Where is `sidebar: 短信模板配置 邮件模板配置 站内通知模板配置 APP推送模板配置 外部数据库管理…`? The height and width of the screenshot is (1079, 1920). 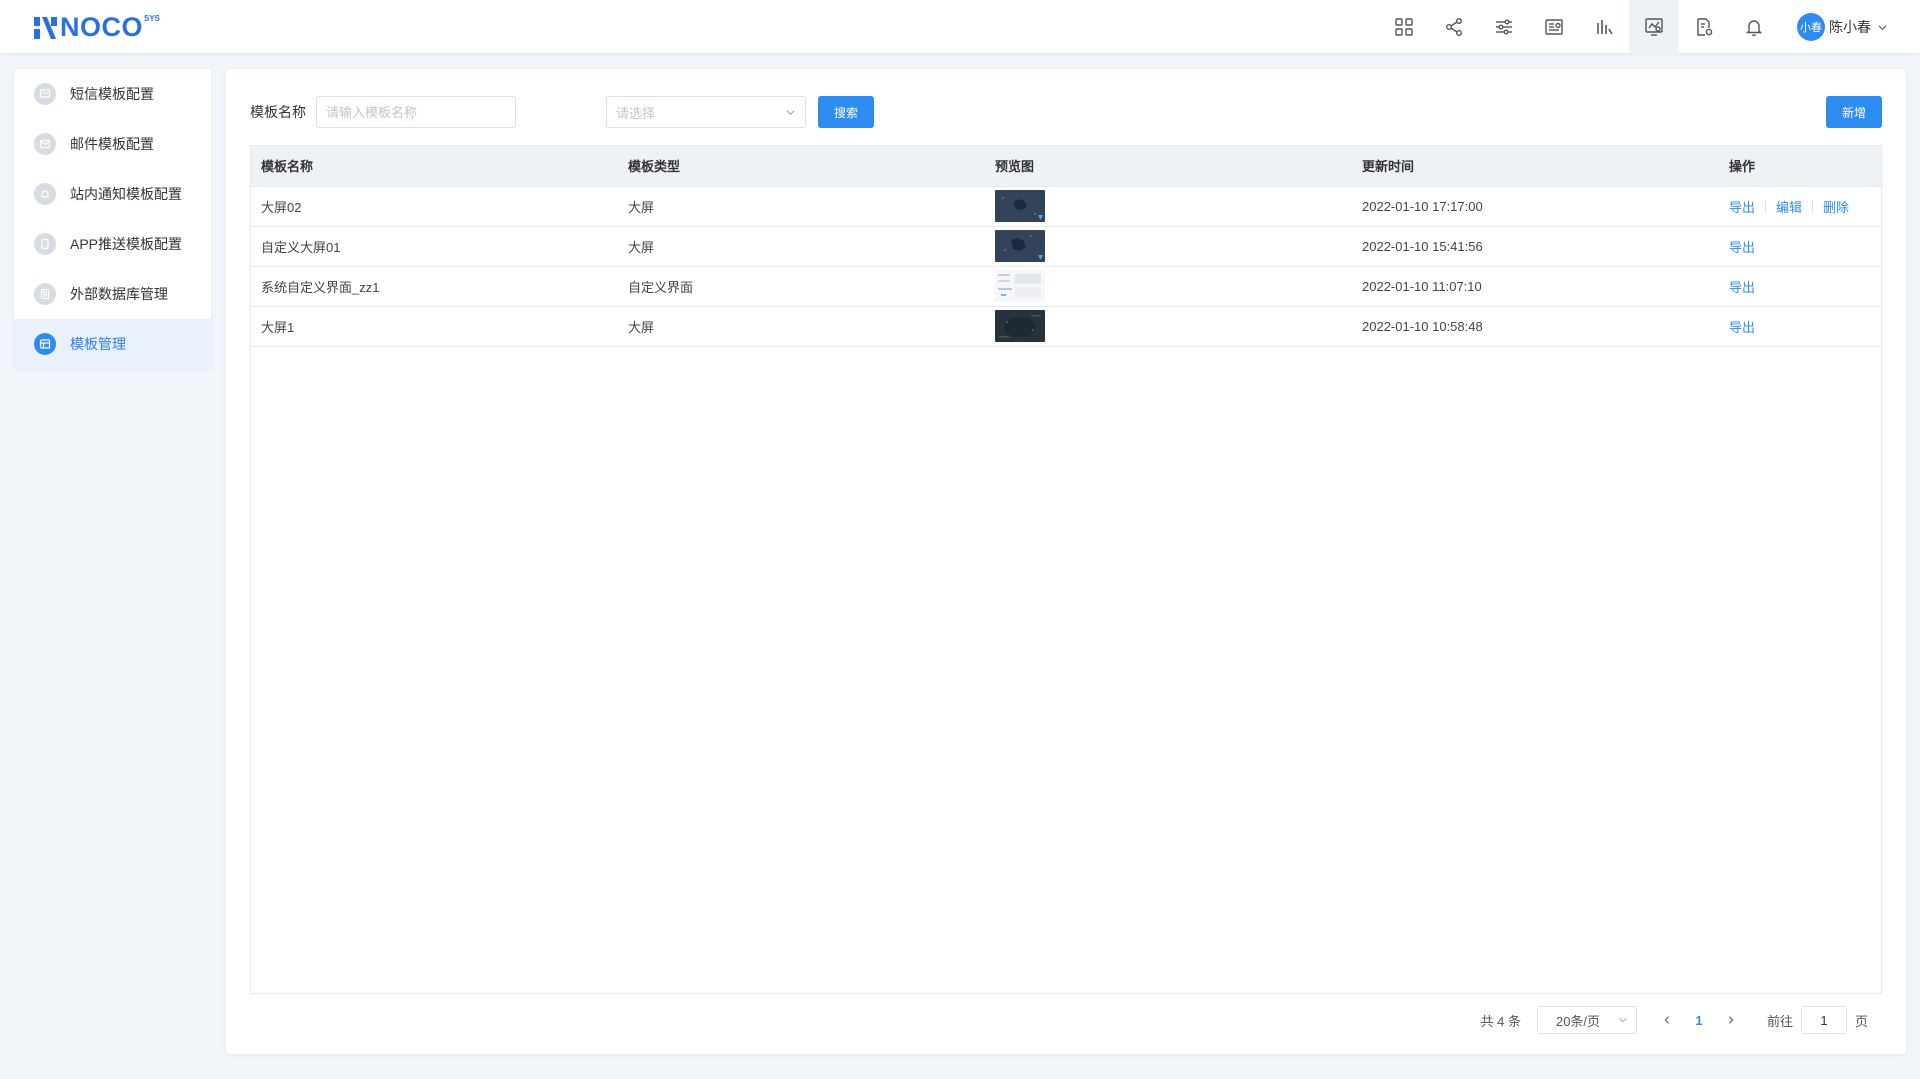 sidebar: 短信模板配置 邮件模板配置 站内通知模板配置 APP推送模板配置 外部数据库管理… is located at coordinates (112, 219).